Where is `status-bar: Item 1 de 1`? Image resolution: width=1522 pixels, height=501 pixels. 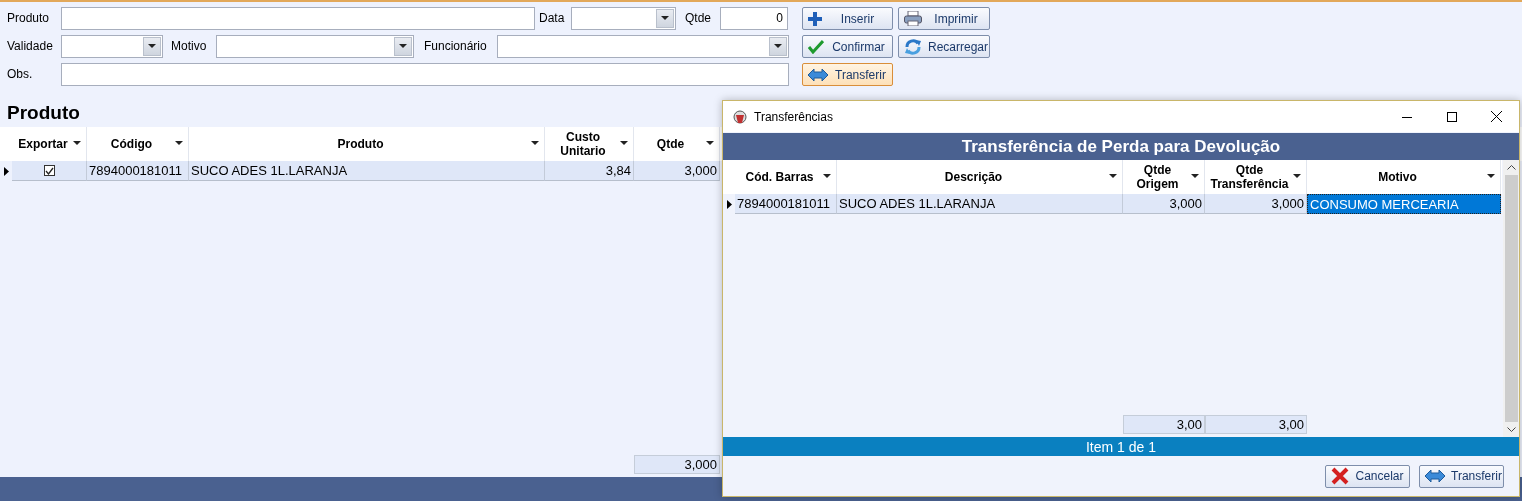 status-bar: Item 1 de 1 is located at coordinates (1121, 446).